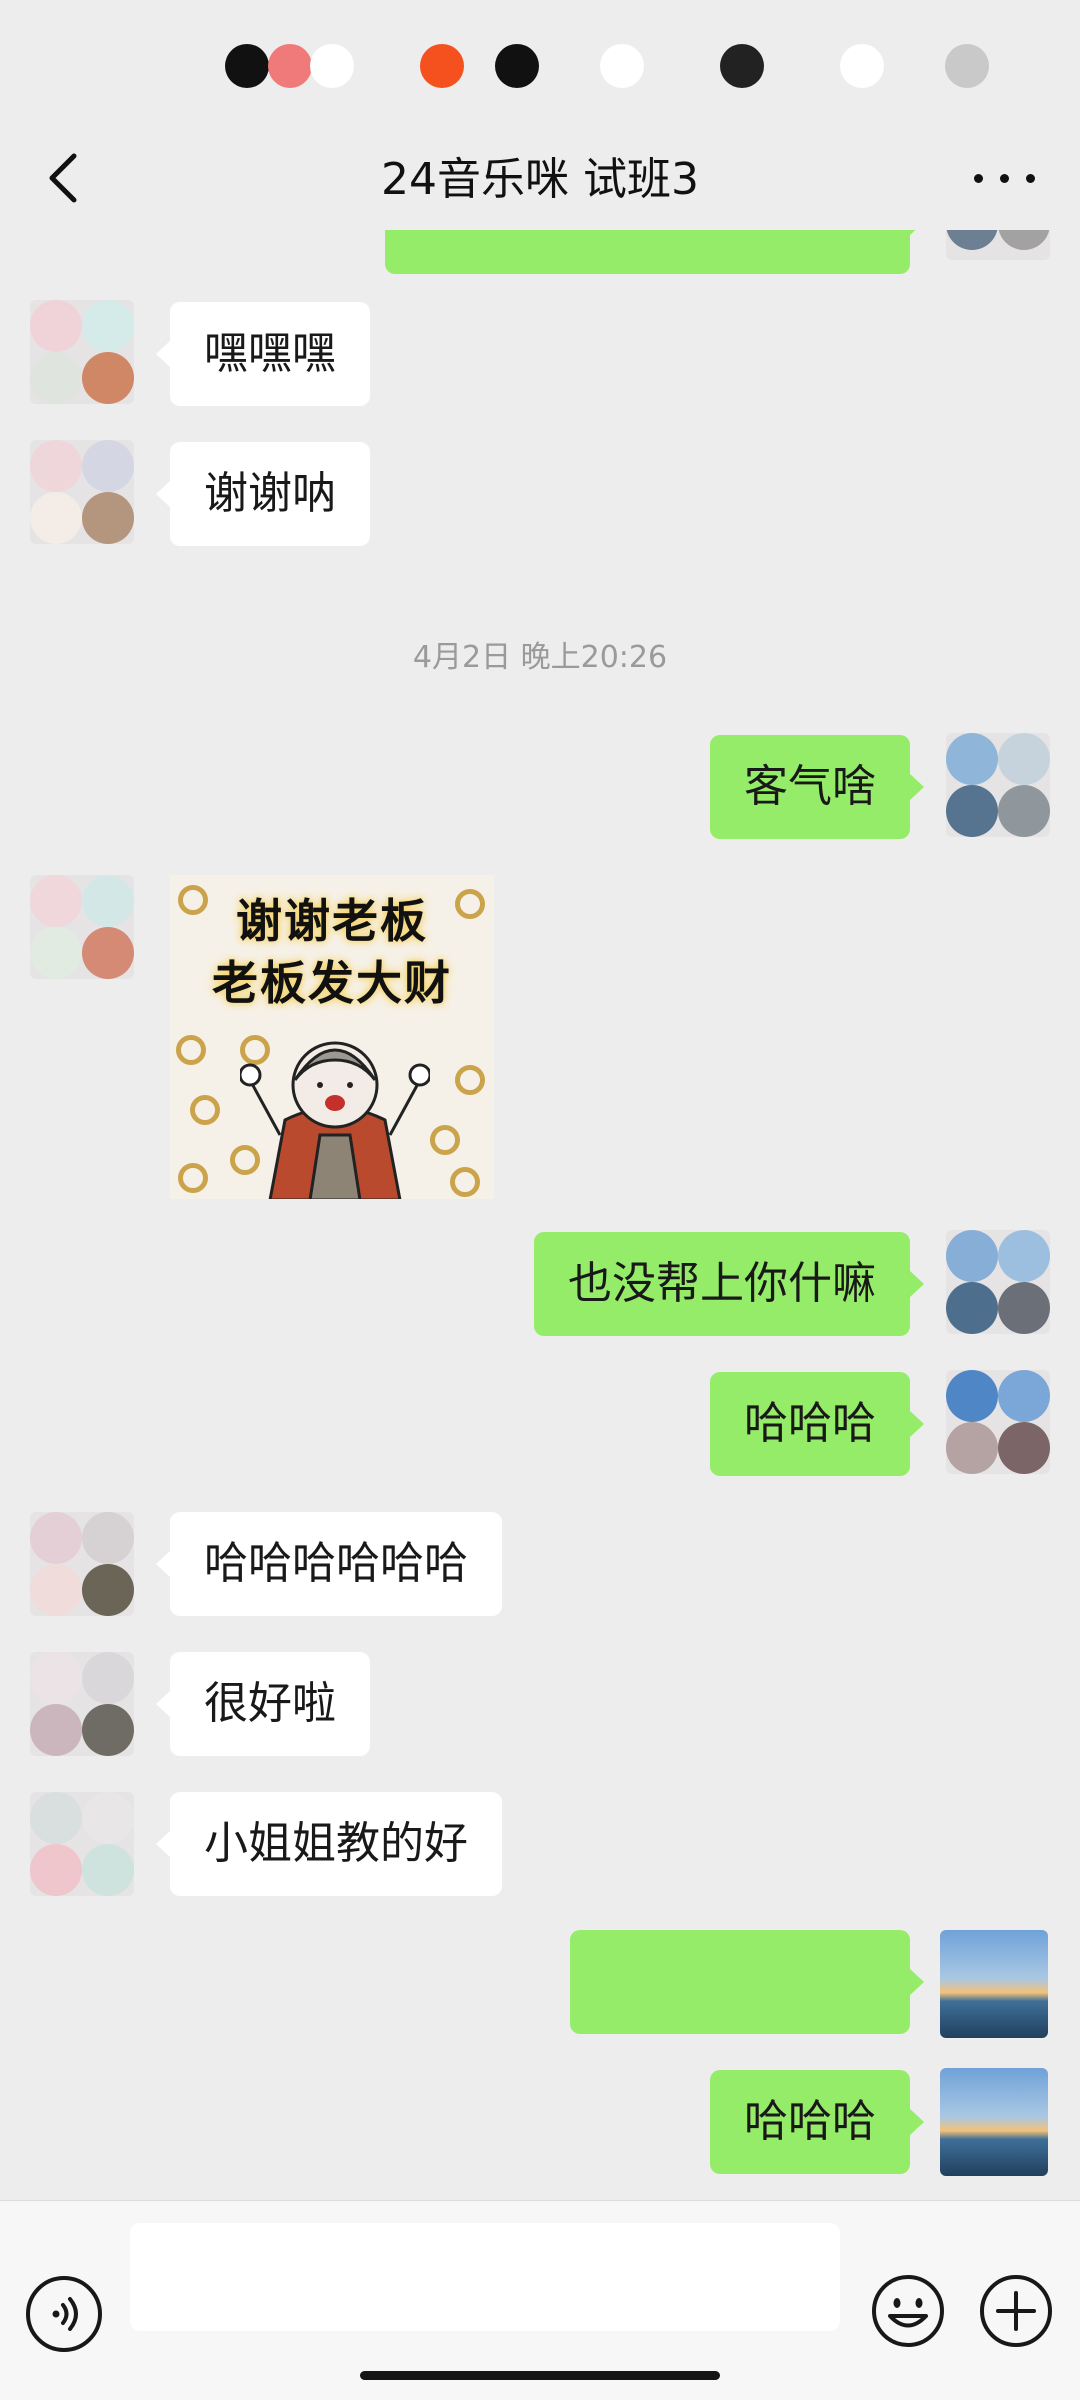  What do you see at coordinates (263, 354) in the screenshot?
I see `message-bubble-incoming: 嘿嘿嘿` at bounding box center [263, 354].